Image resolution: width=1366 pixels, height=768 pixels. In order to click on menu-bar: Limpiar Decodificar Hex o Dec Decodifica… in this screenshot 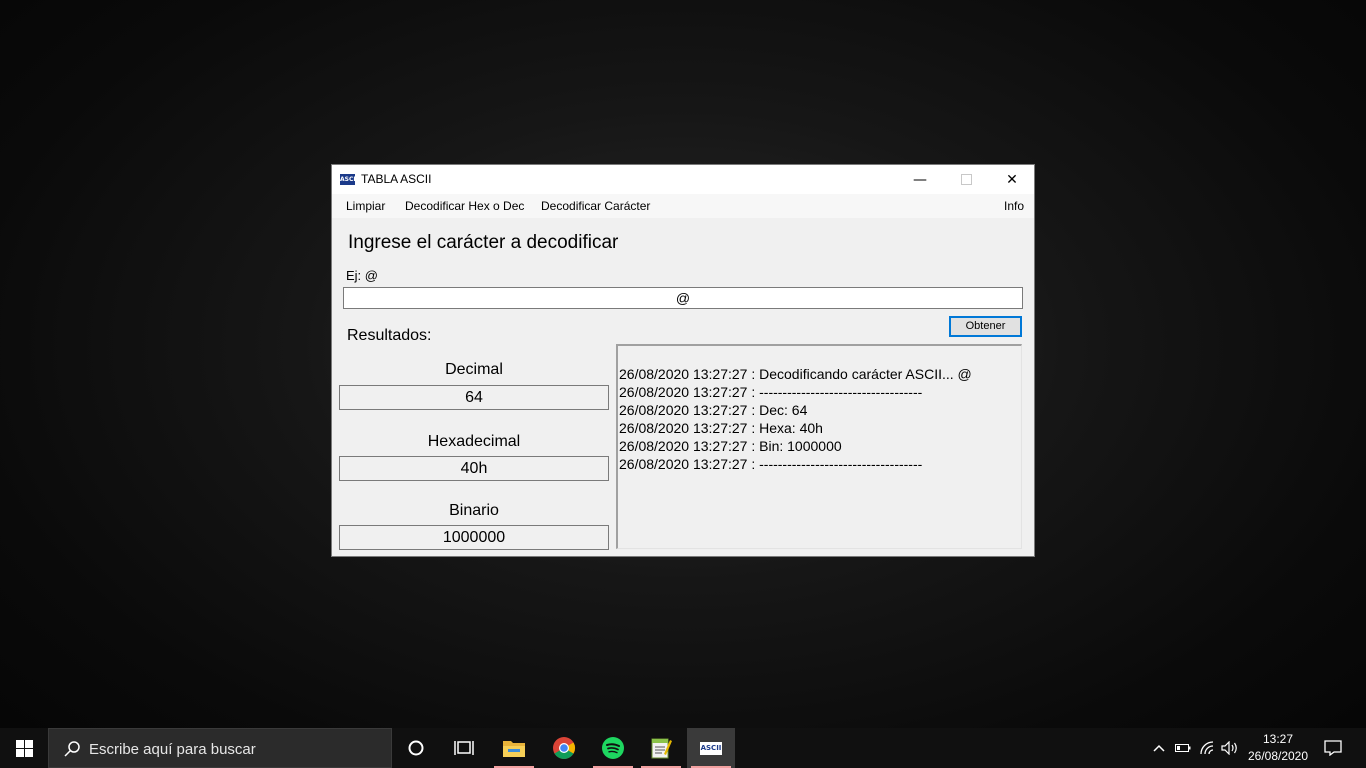, I will do `click(683, 206)`.